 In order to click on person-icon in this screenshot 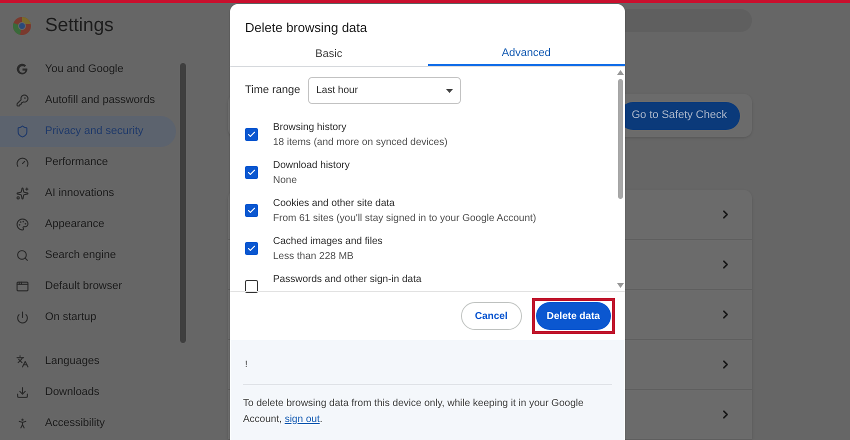, I will do `click(22, 423)`.